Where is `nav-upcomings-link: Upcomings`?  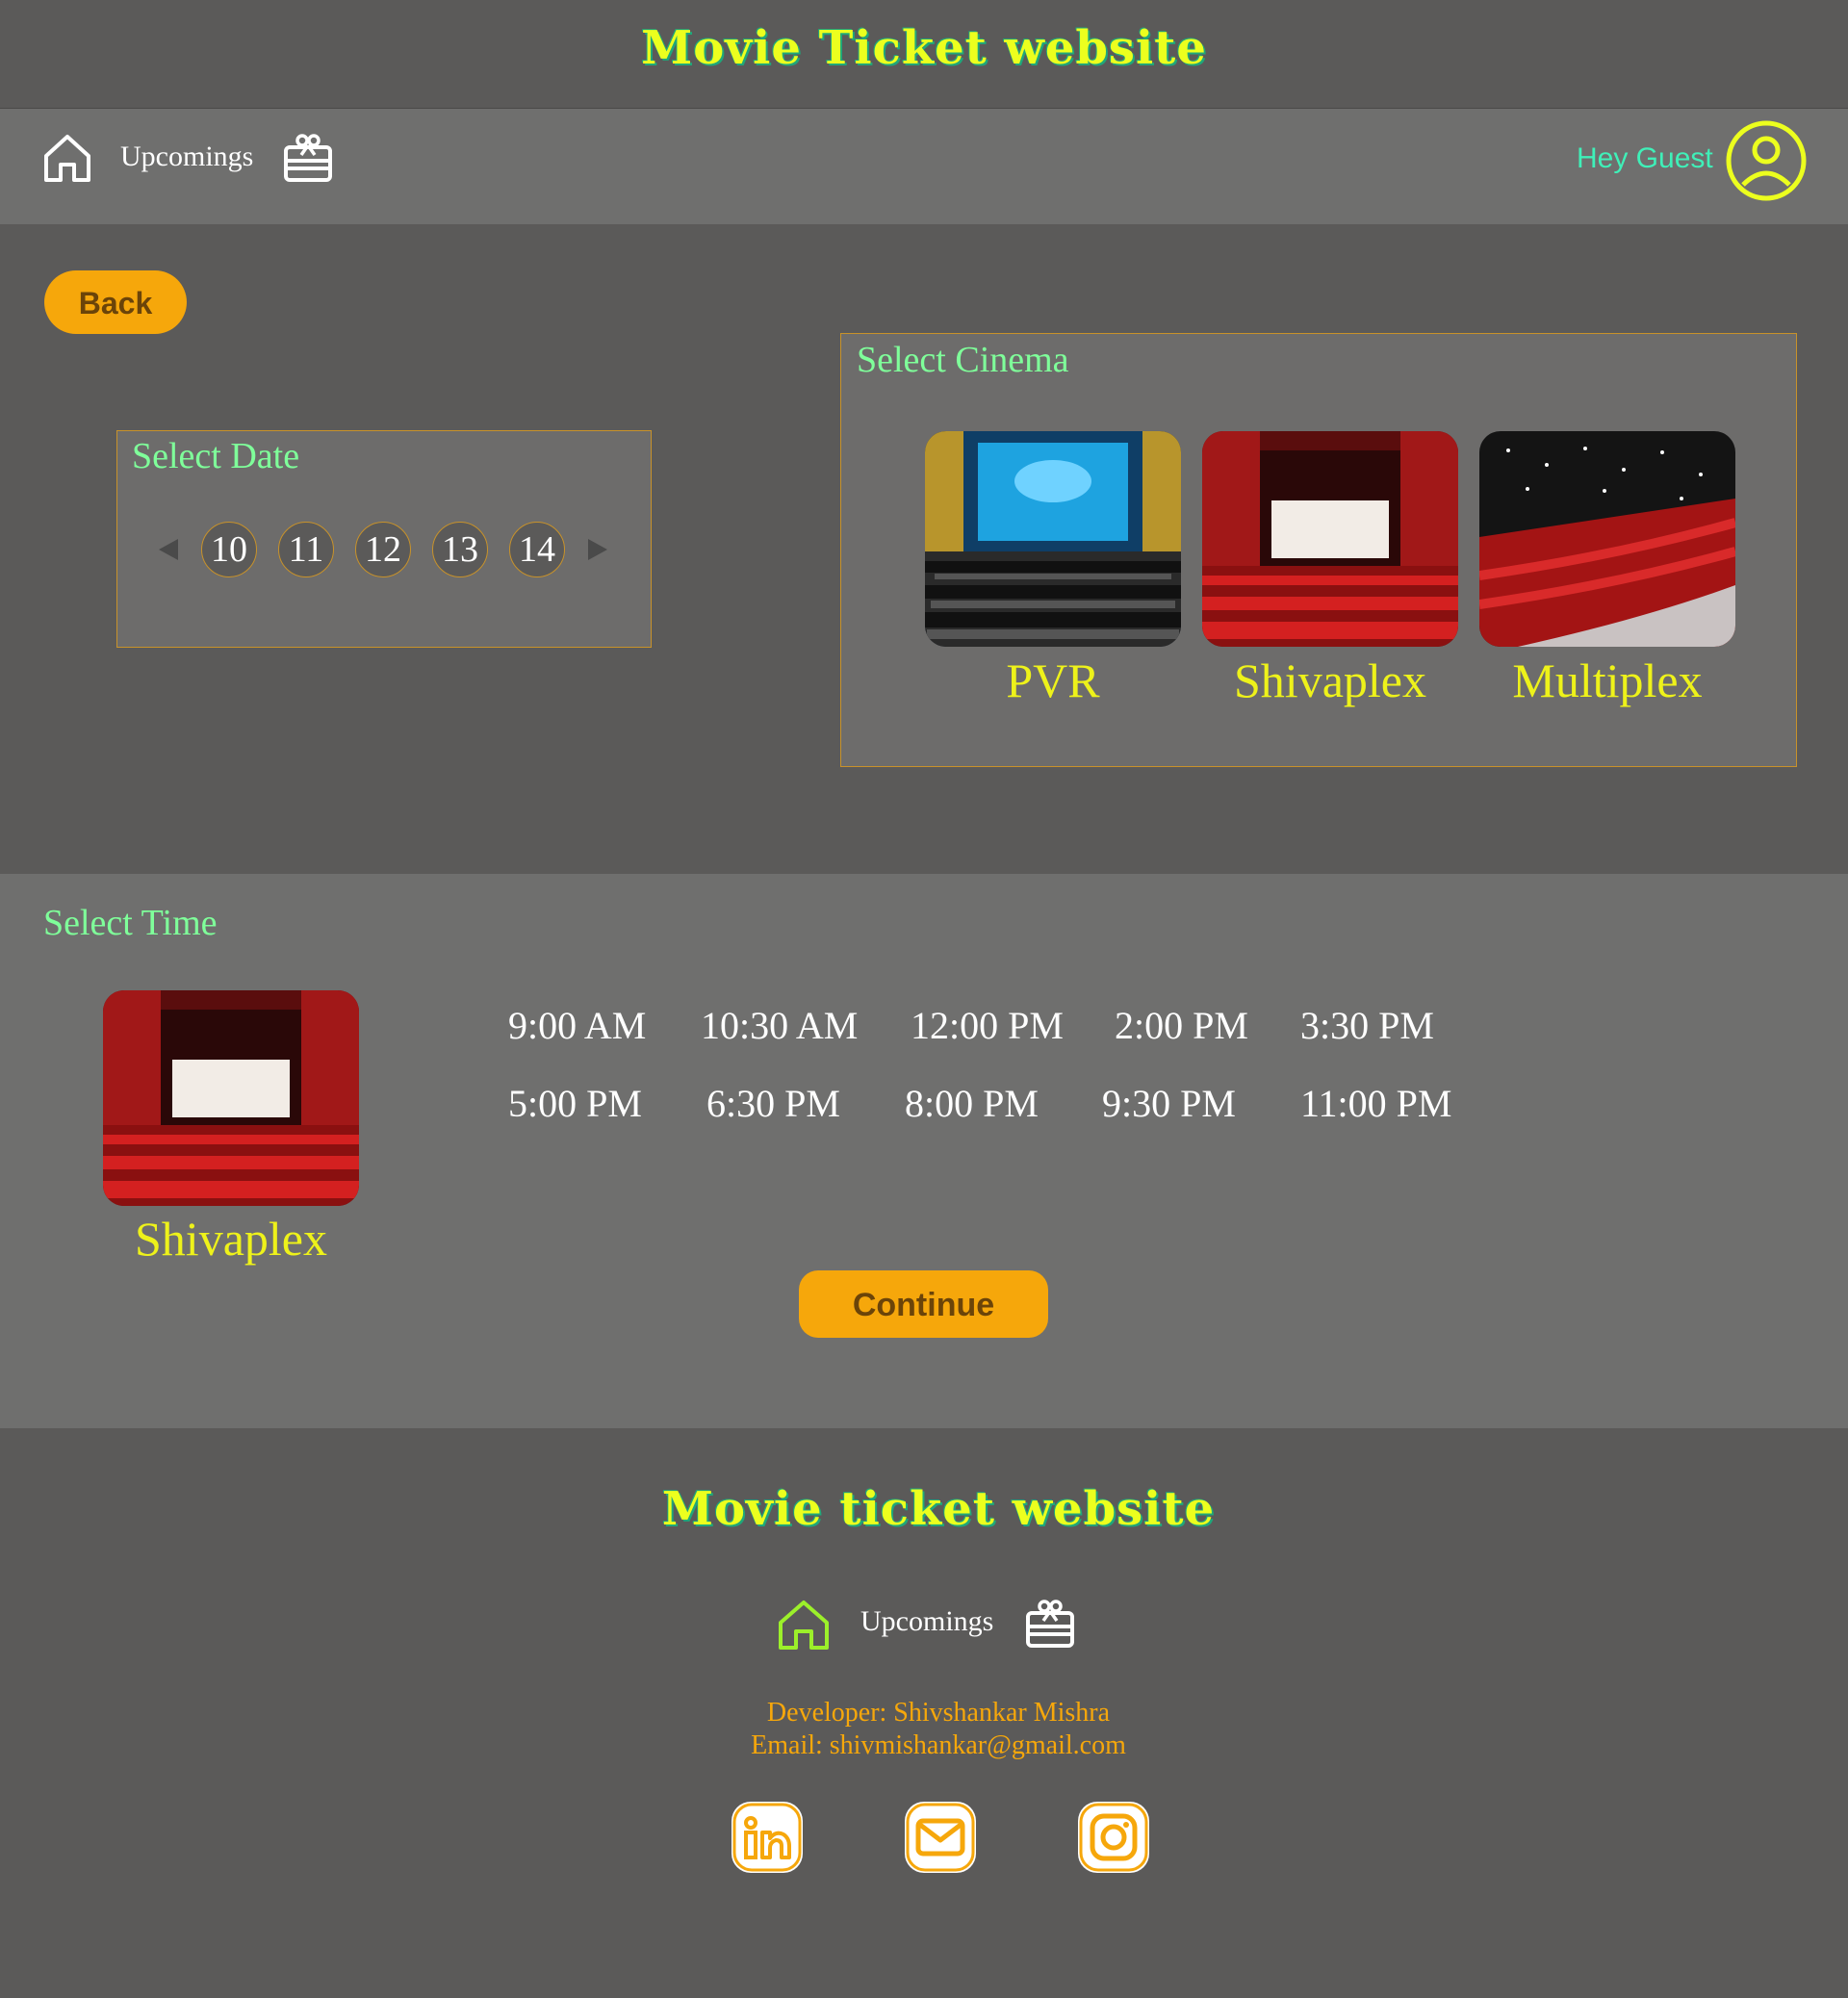
nav-upcomings-link: Upcomings is located at coordinates (186, 157).